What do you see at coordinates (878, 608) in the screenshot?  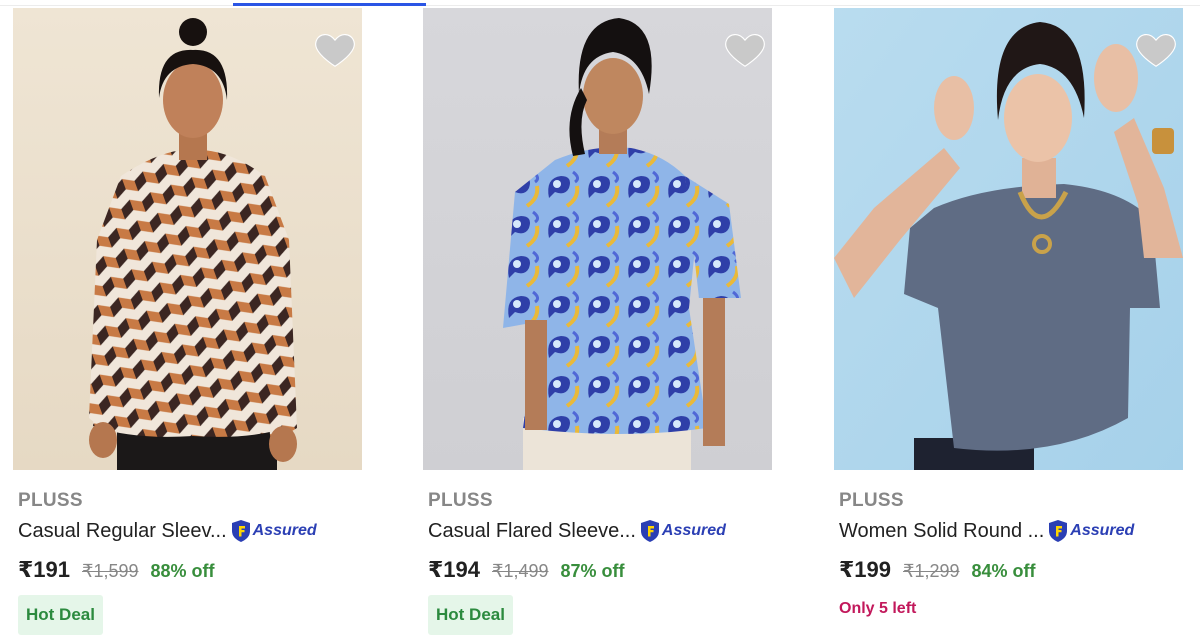 I see `stock-warning: Only 5 left` at bounding box center [878, 608].